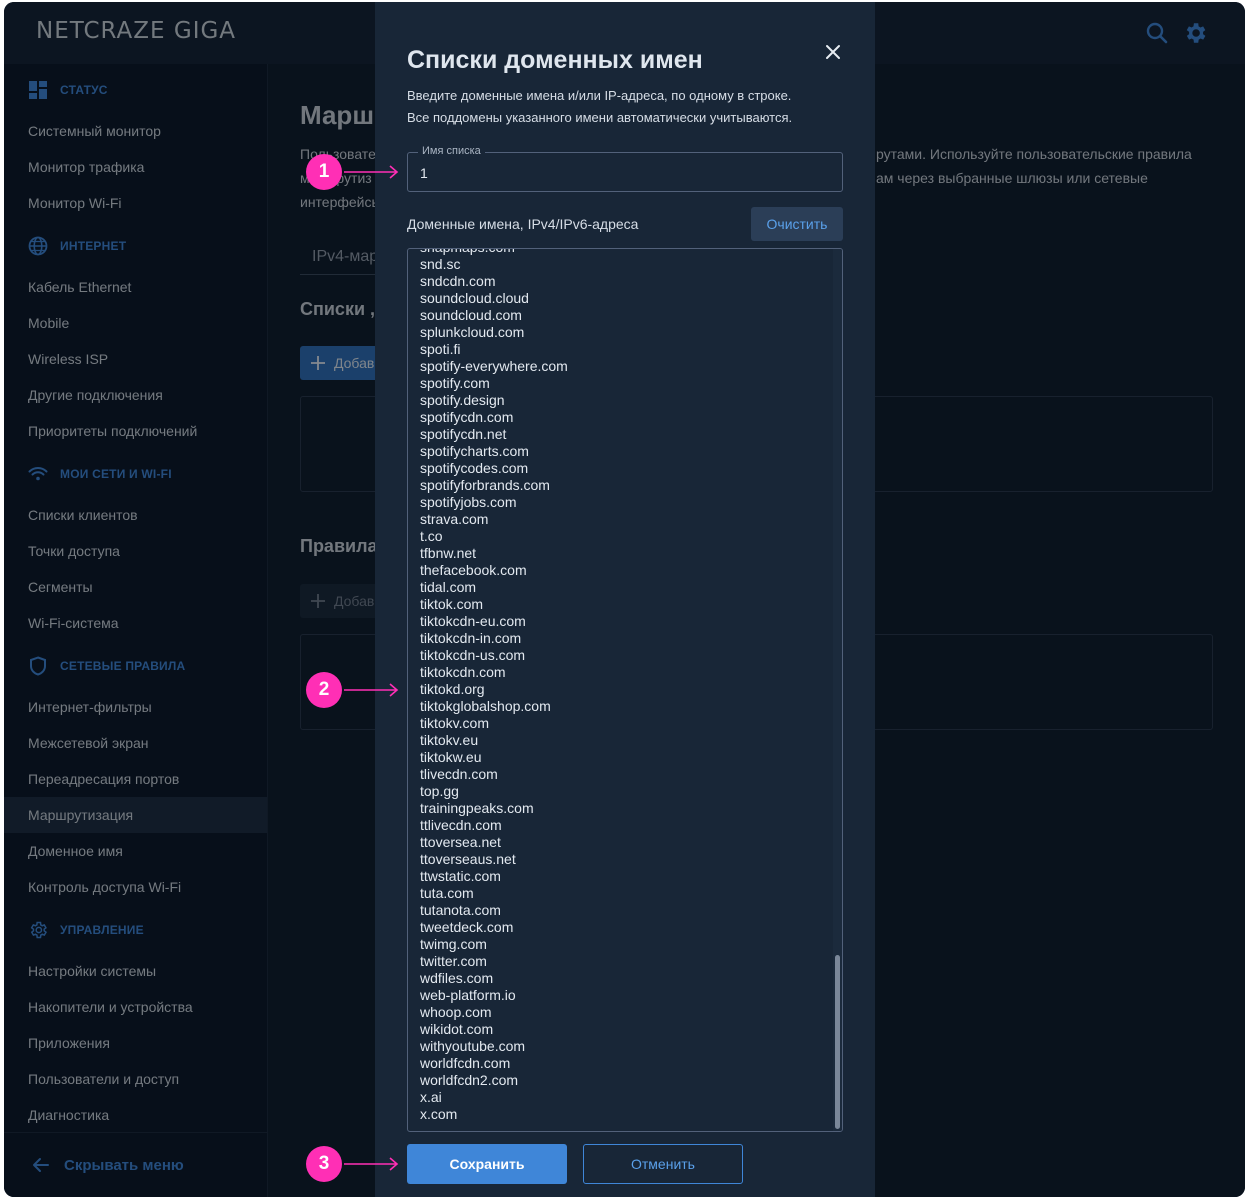  What do you see at coordinates (431, 1097) in the screenshot?
I see `domain-entry: x.ai` at bounding box center [431, 1097].